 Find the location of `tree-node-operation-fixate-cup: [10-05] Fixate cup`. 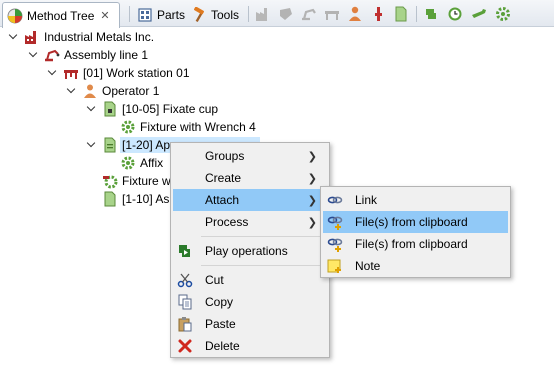

tree-node-operation-fixate-cup: [10-05] Fixate cup is located at coordinates (152, 109).